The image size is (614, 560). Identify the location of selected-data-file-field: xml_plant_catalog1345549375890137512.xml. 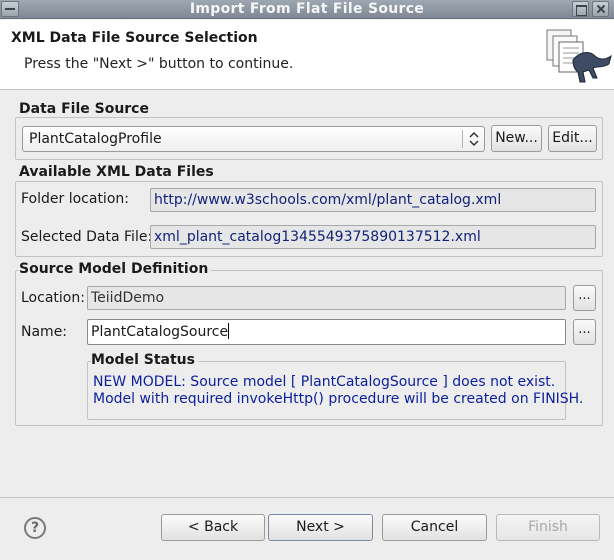
(373, 237).